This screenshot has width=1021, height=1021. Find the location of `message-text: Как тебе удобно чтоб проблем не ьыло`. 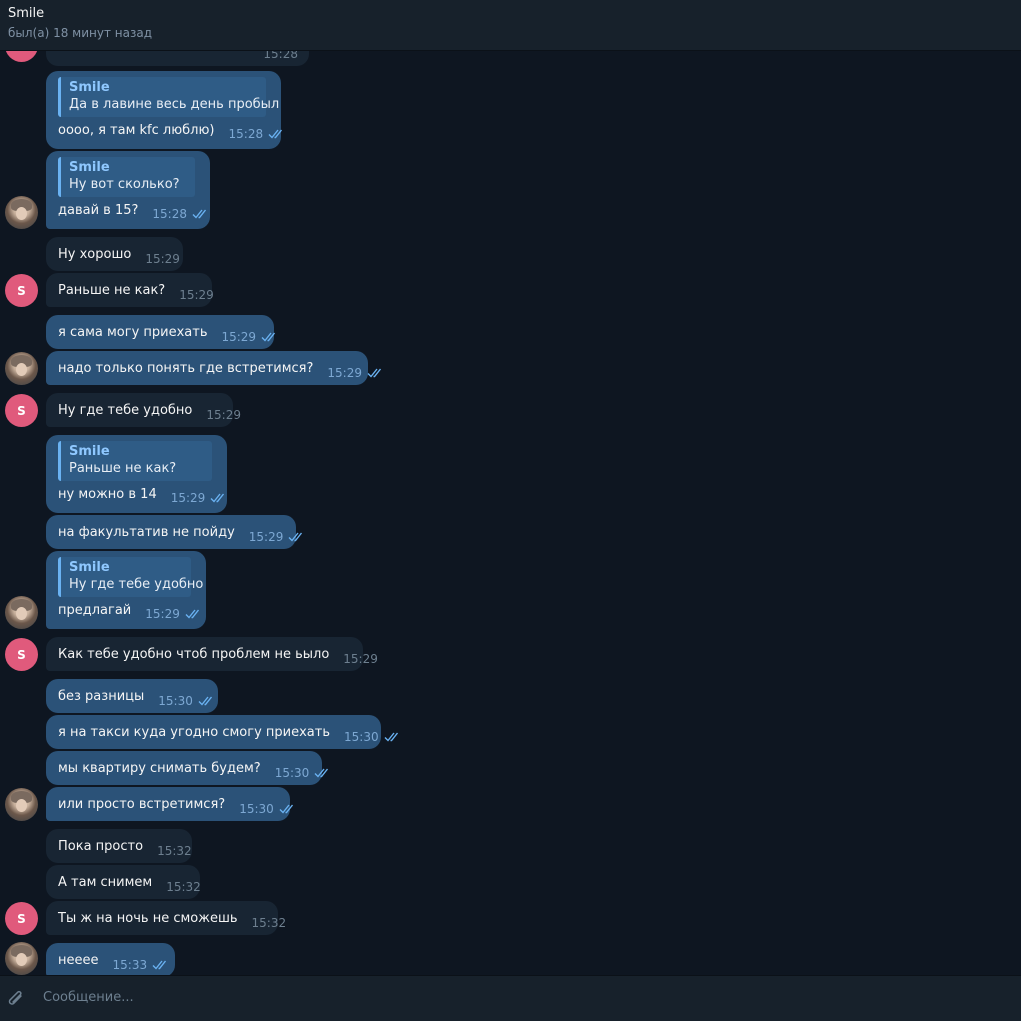

message-text: Как тебе удобно чтоб проблем не ьыло is located at coordinates (194, 654).